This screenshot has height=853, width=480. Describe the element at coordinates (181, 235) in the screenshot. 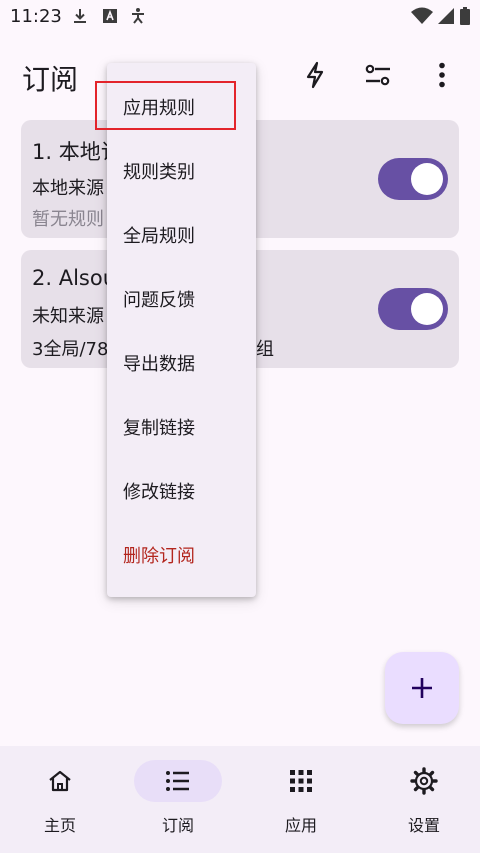

I see `menu-item-global-rules: 全局规则` at that location.